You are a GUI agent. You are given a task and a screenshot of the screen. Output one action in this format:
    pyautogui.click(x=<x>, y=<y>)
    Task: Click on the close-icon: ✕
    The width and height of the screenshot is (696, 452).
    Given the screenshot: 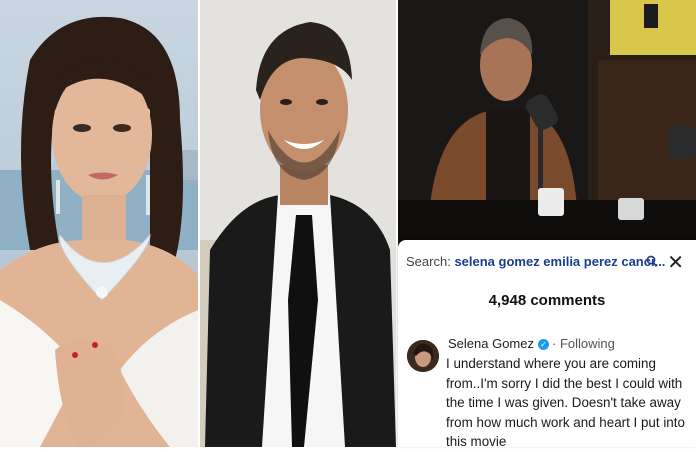 What is the action you would take?
    pyautogui.click(x=675, y=263)
    